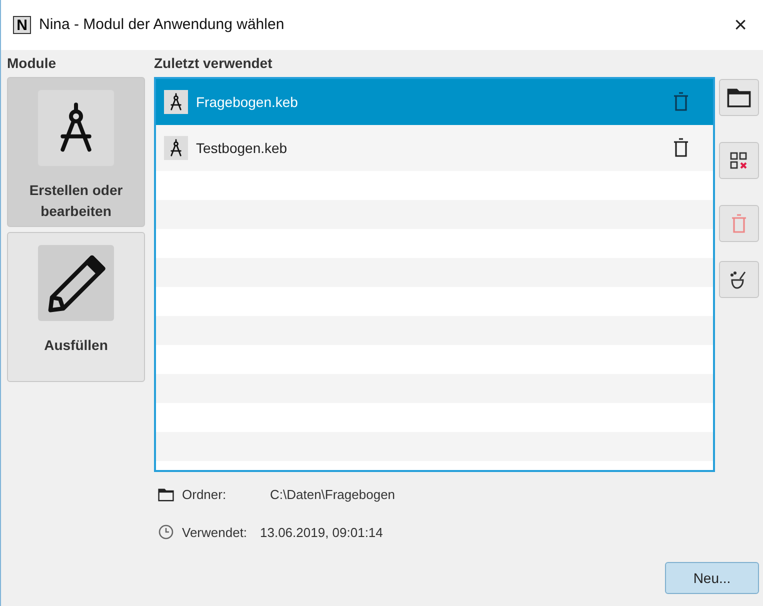 The width and height of the screenshot is (763, 606). I want to click on module-button: Erstellen oder bearbeiten, so click(76, 152).